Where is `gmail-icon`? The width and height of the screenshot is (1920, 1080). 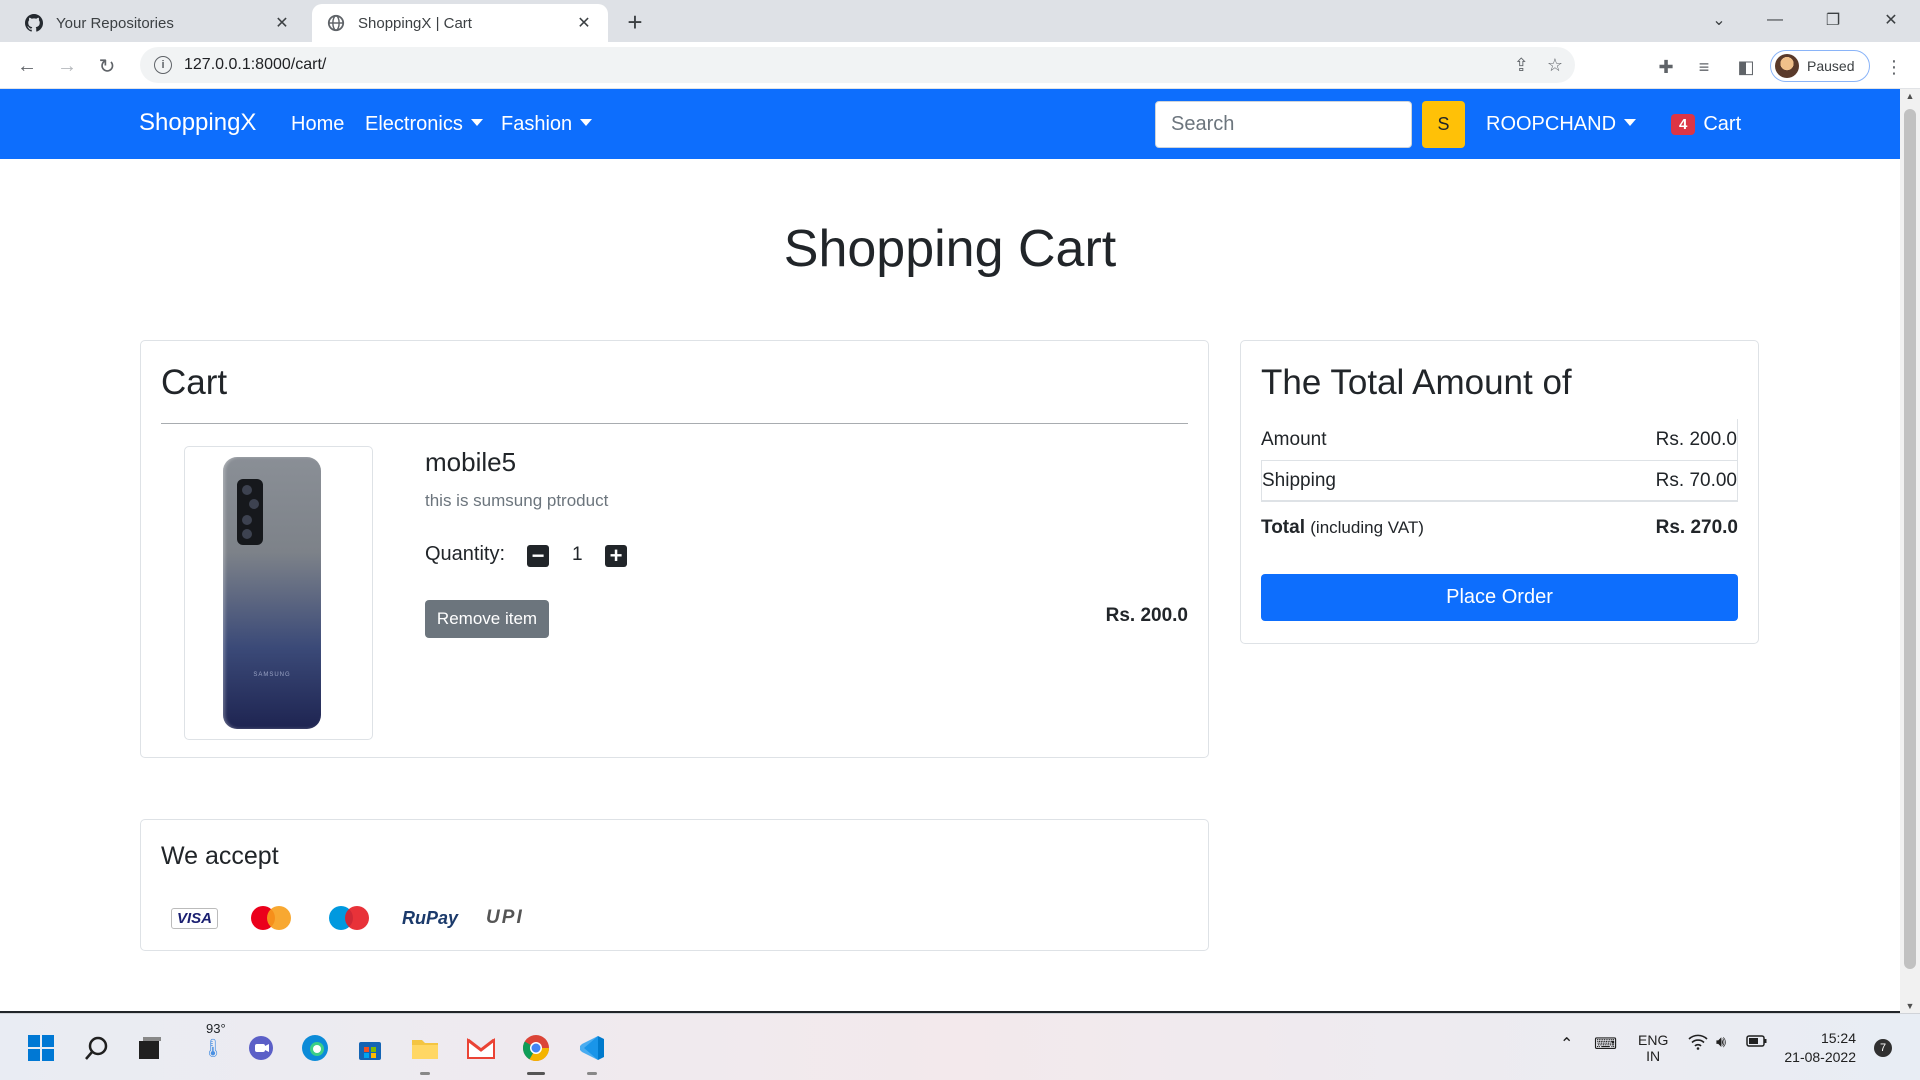
gmail-icon is located at coordinates (481, 1048).